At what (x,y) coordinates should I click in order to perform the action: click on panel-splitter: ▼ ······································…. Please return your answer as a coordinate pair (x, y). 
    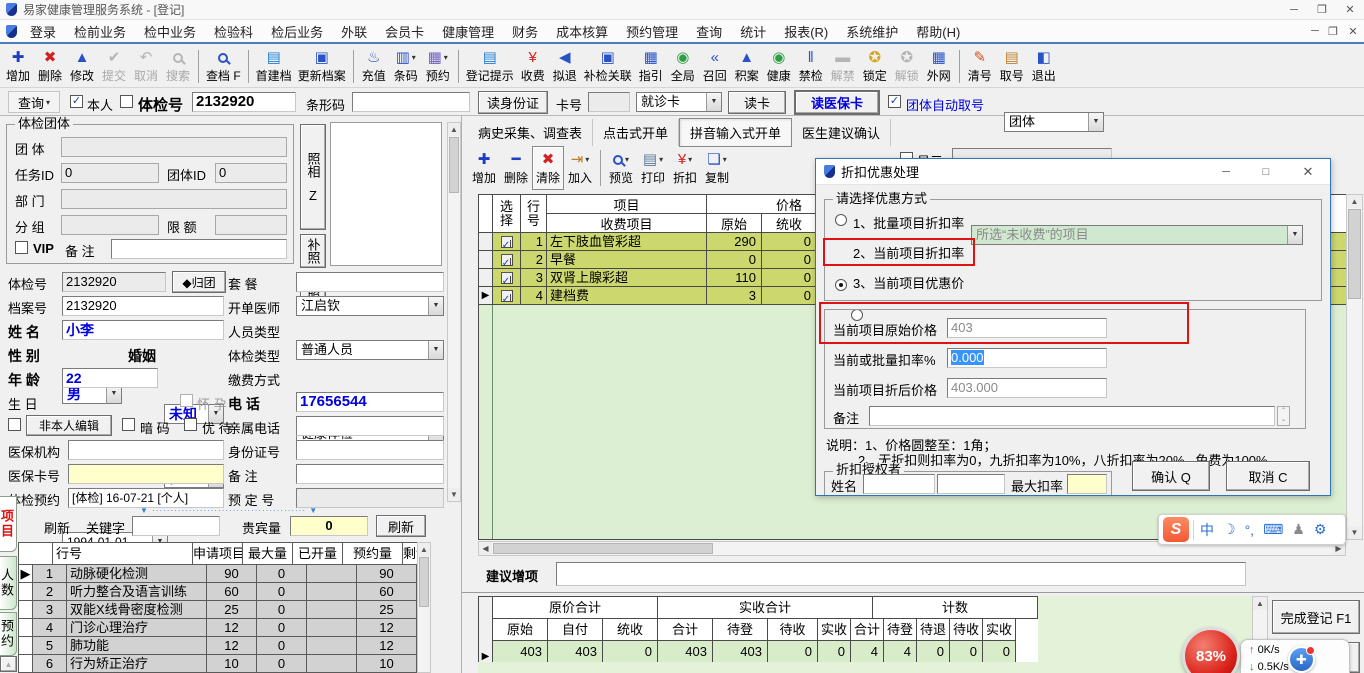
    Looking at the image, I should click on (240, 510).